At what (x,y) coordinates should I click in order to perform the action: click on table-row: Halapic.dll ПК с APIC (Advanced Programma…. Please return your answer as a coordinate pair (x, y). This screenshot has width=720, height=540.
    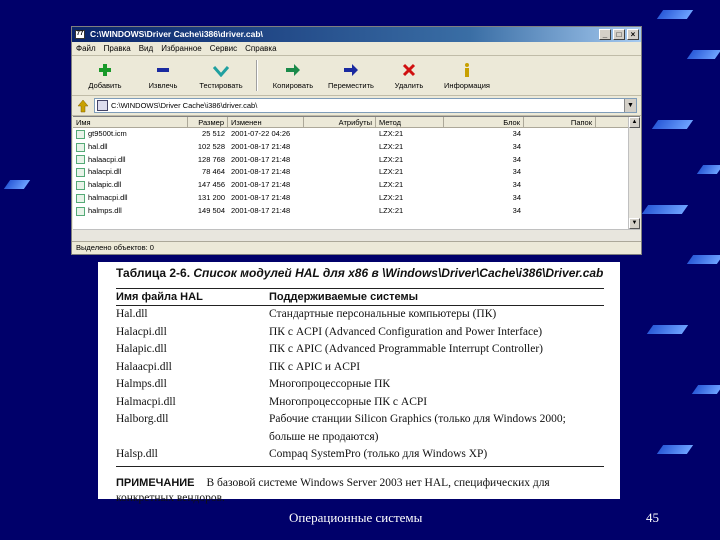
    Looking at the image, I should click on (360, 350).